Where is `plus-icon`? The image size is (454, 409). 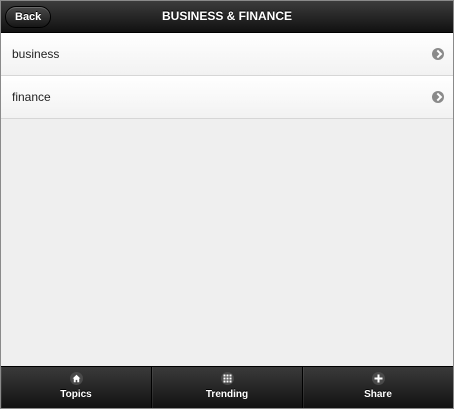 plus-icon is located at coordinates (378, 378).